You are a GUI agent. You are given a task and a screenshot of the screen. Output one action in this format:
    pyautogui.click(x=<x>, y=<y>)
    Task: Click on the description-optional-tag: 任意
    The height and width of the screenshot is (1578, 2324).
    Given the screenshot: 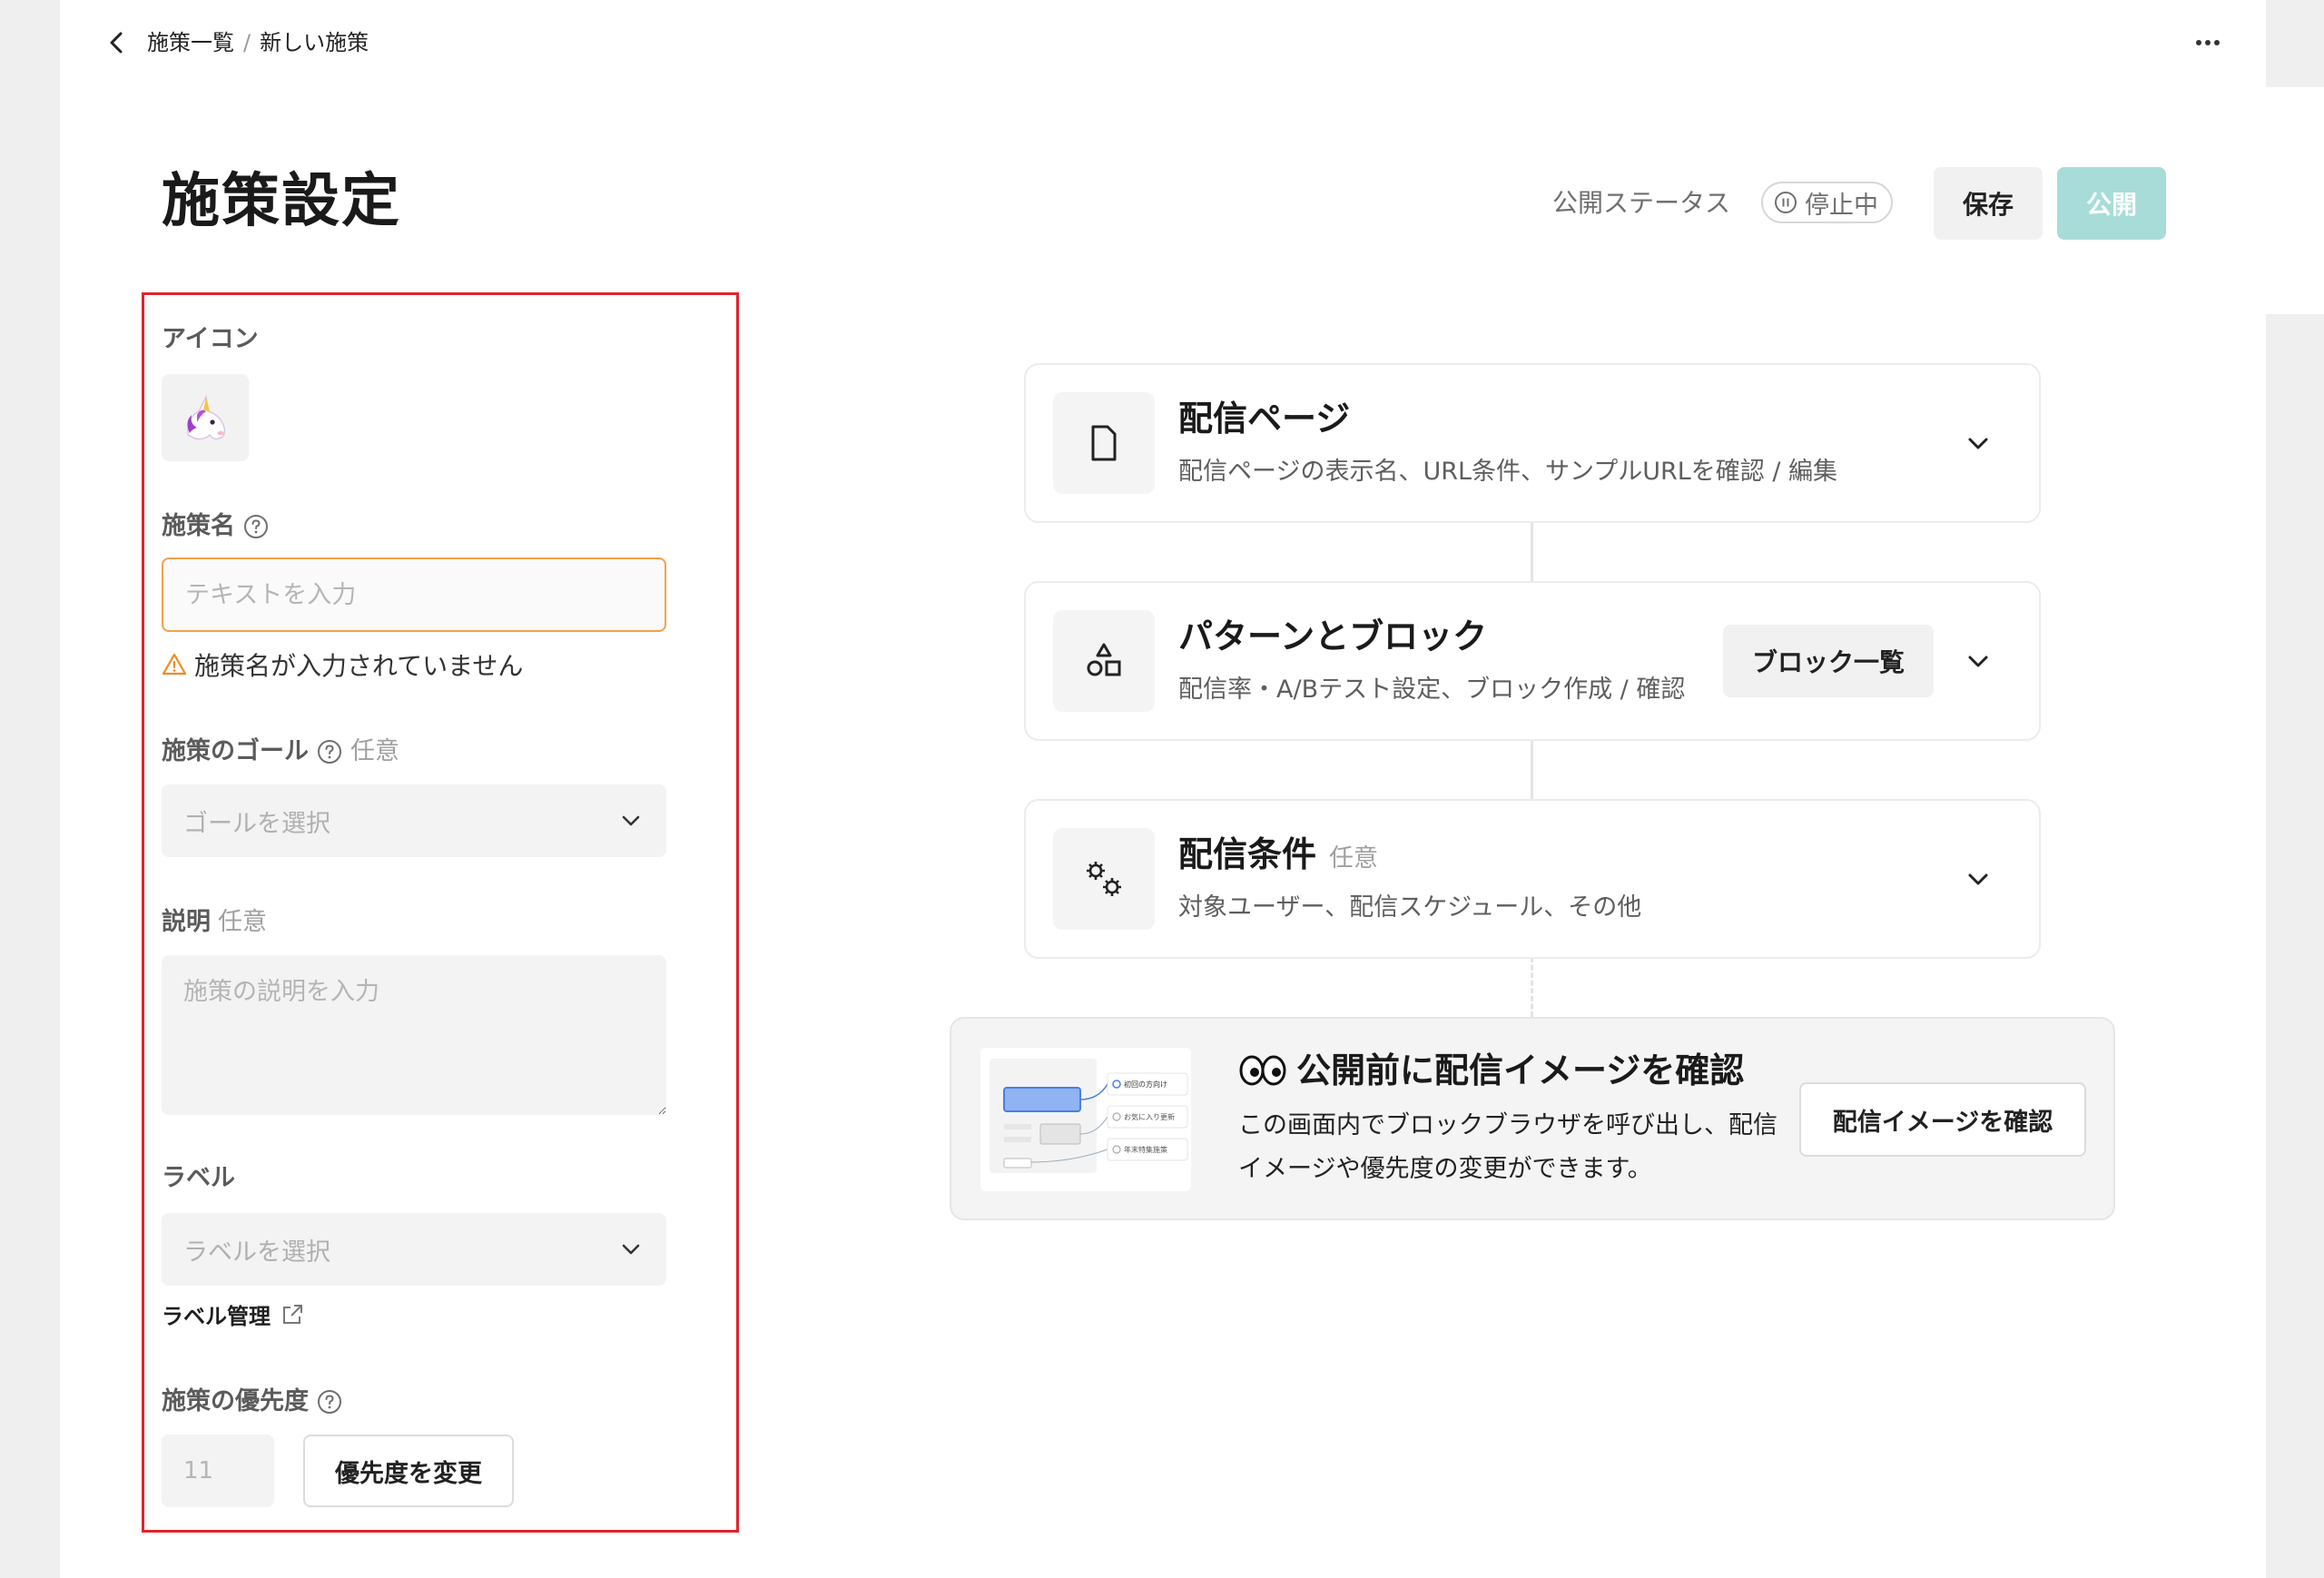 What is the action you would take?
    pyautogui.click(x=242, y=922)
    